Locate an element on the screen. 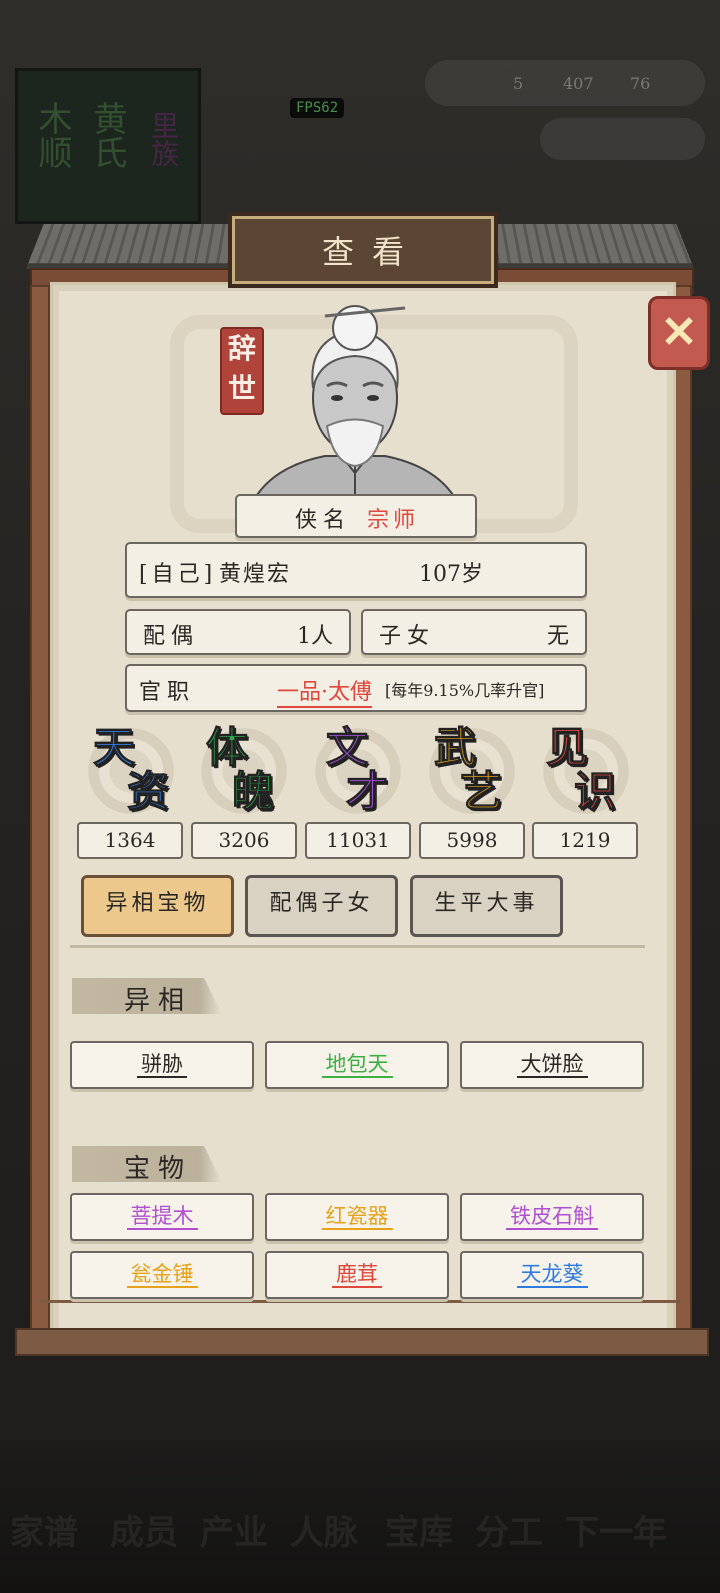 Image resolution: width=720 pixels, height=1593 pixels. trait-item: 骈胁 is located at coordinates (162, 1065).